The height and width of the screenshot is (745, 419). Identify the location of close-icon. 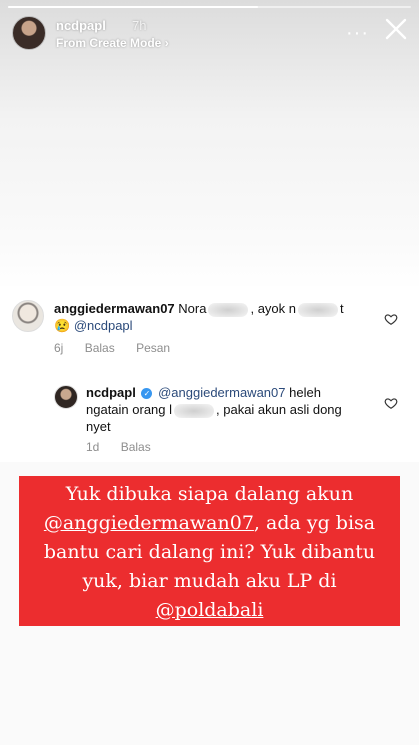
(396, 29).